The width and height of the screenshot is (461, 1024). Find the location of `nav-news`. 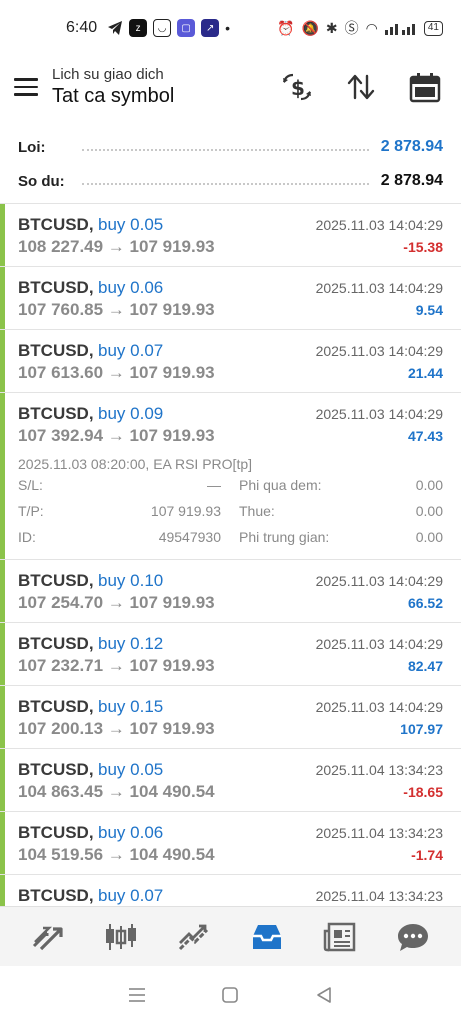

nav-news is located at coordinates (340, 937).